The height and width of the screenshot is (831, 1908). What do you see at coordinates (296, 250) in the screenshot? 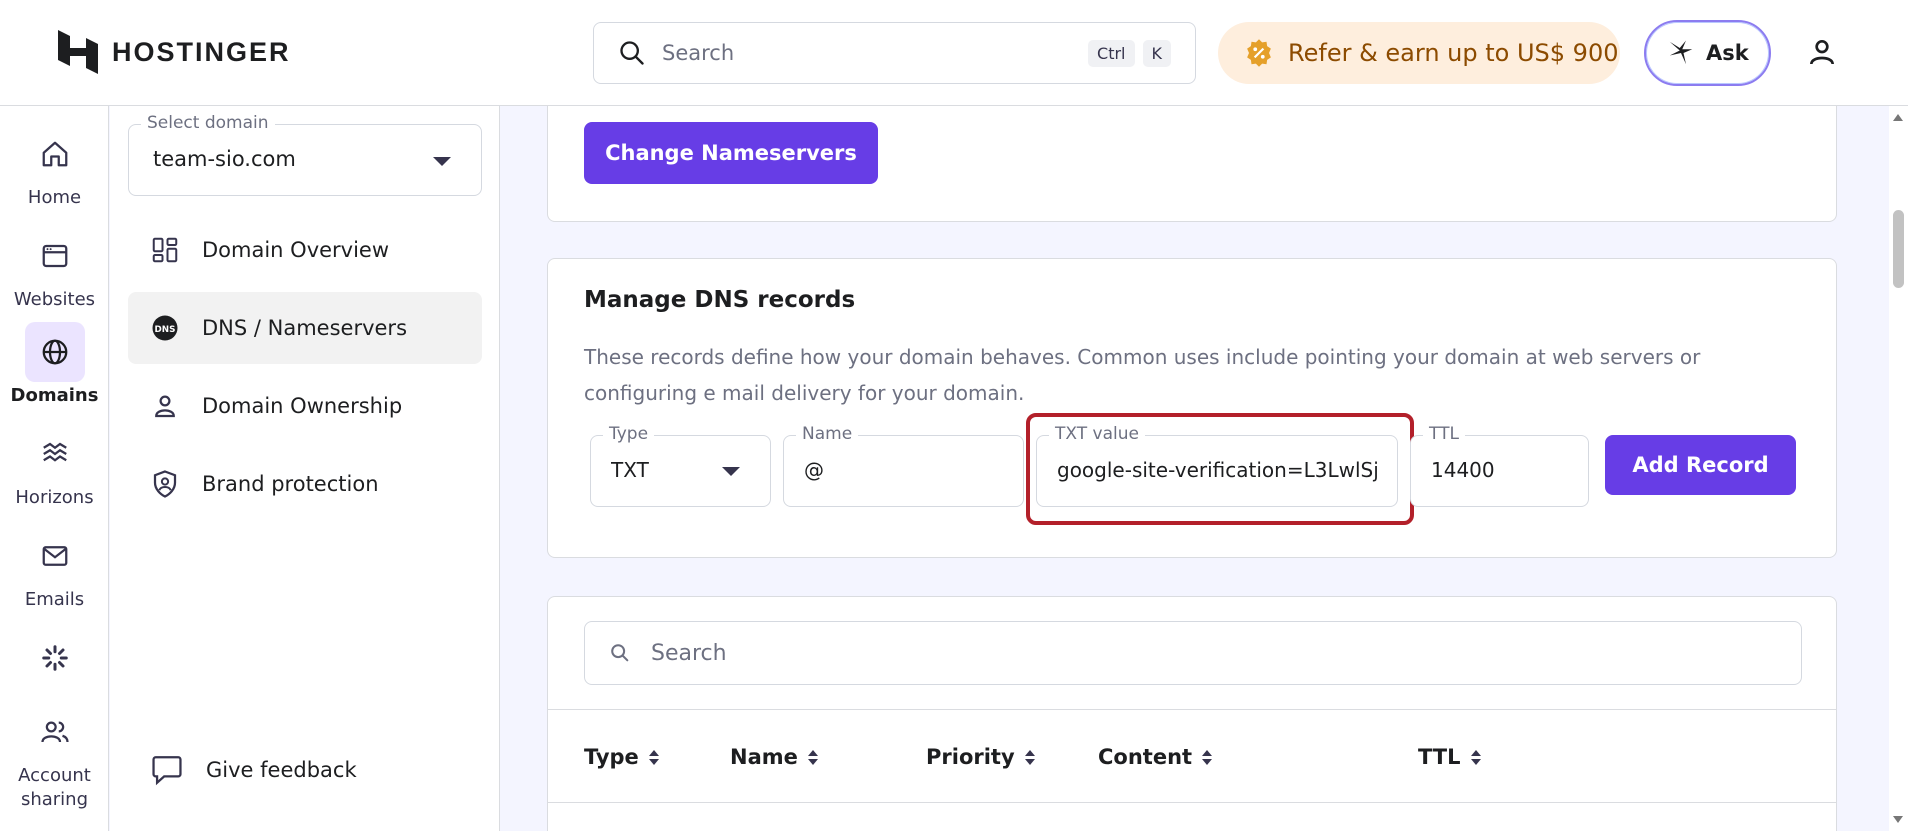
I see `subnav-label-domain-overview: Domain Overview` at bounding box center [296, 250].